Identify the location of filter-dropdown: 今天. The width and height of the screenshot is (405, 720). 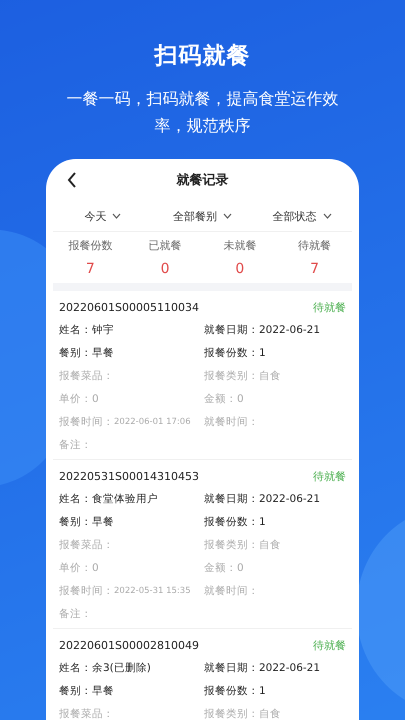
(103, 216).